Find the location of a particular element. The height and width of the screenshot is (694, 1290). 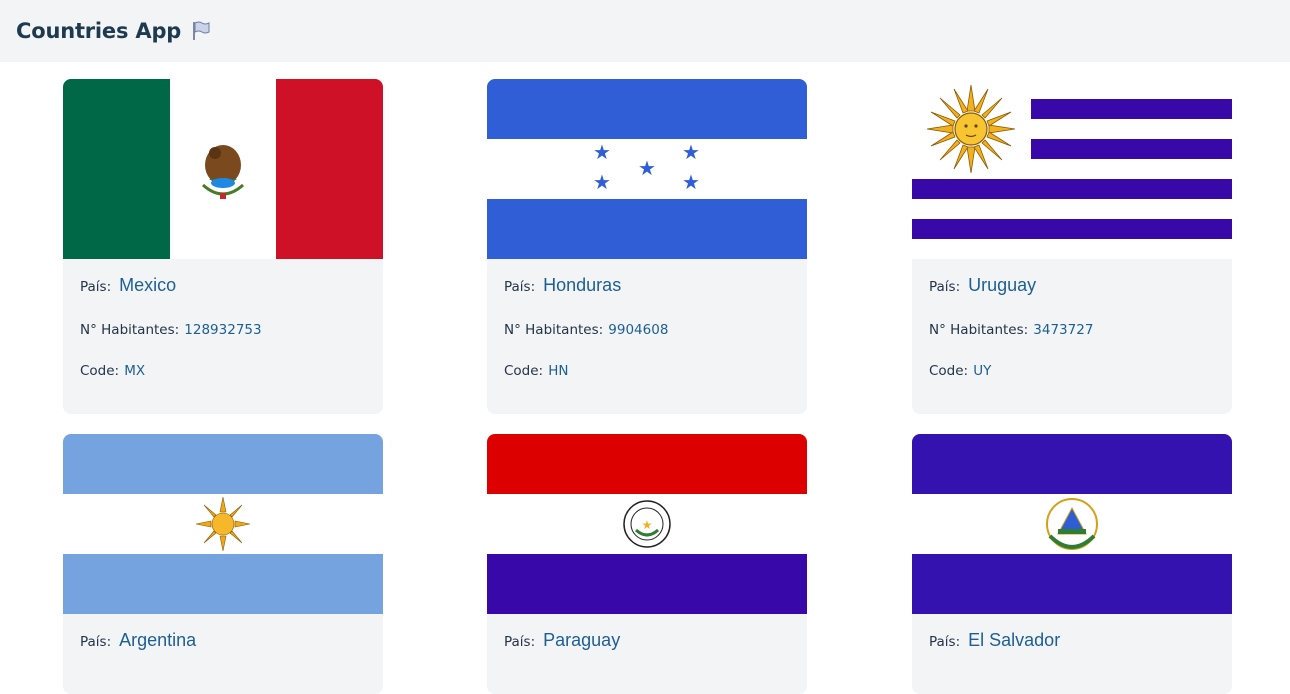

app-title: Countries App is located at coordinates (99, 31).